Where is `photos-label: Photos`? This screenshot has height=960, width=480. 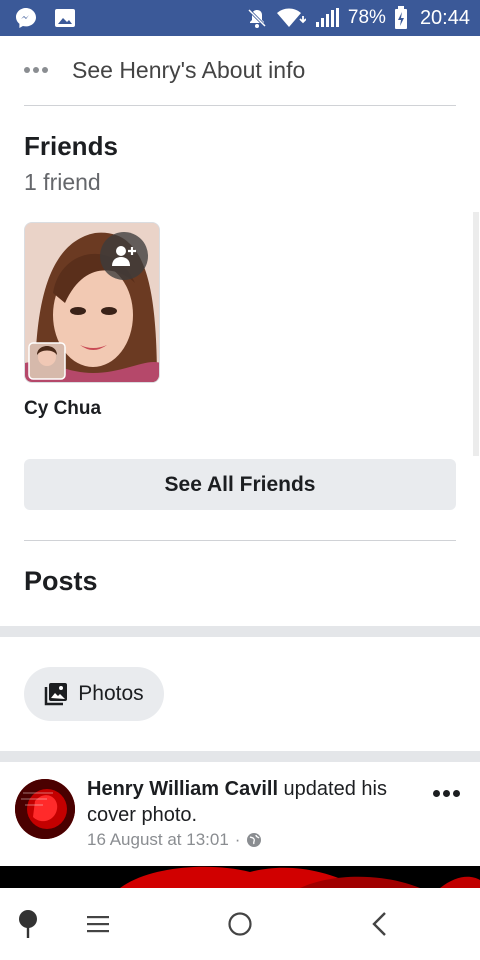
photos-label: Photos is located at coordinates (111, 693).